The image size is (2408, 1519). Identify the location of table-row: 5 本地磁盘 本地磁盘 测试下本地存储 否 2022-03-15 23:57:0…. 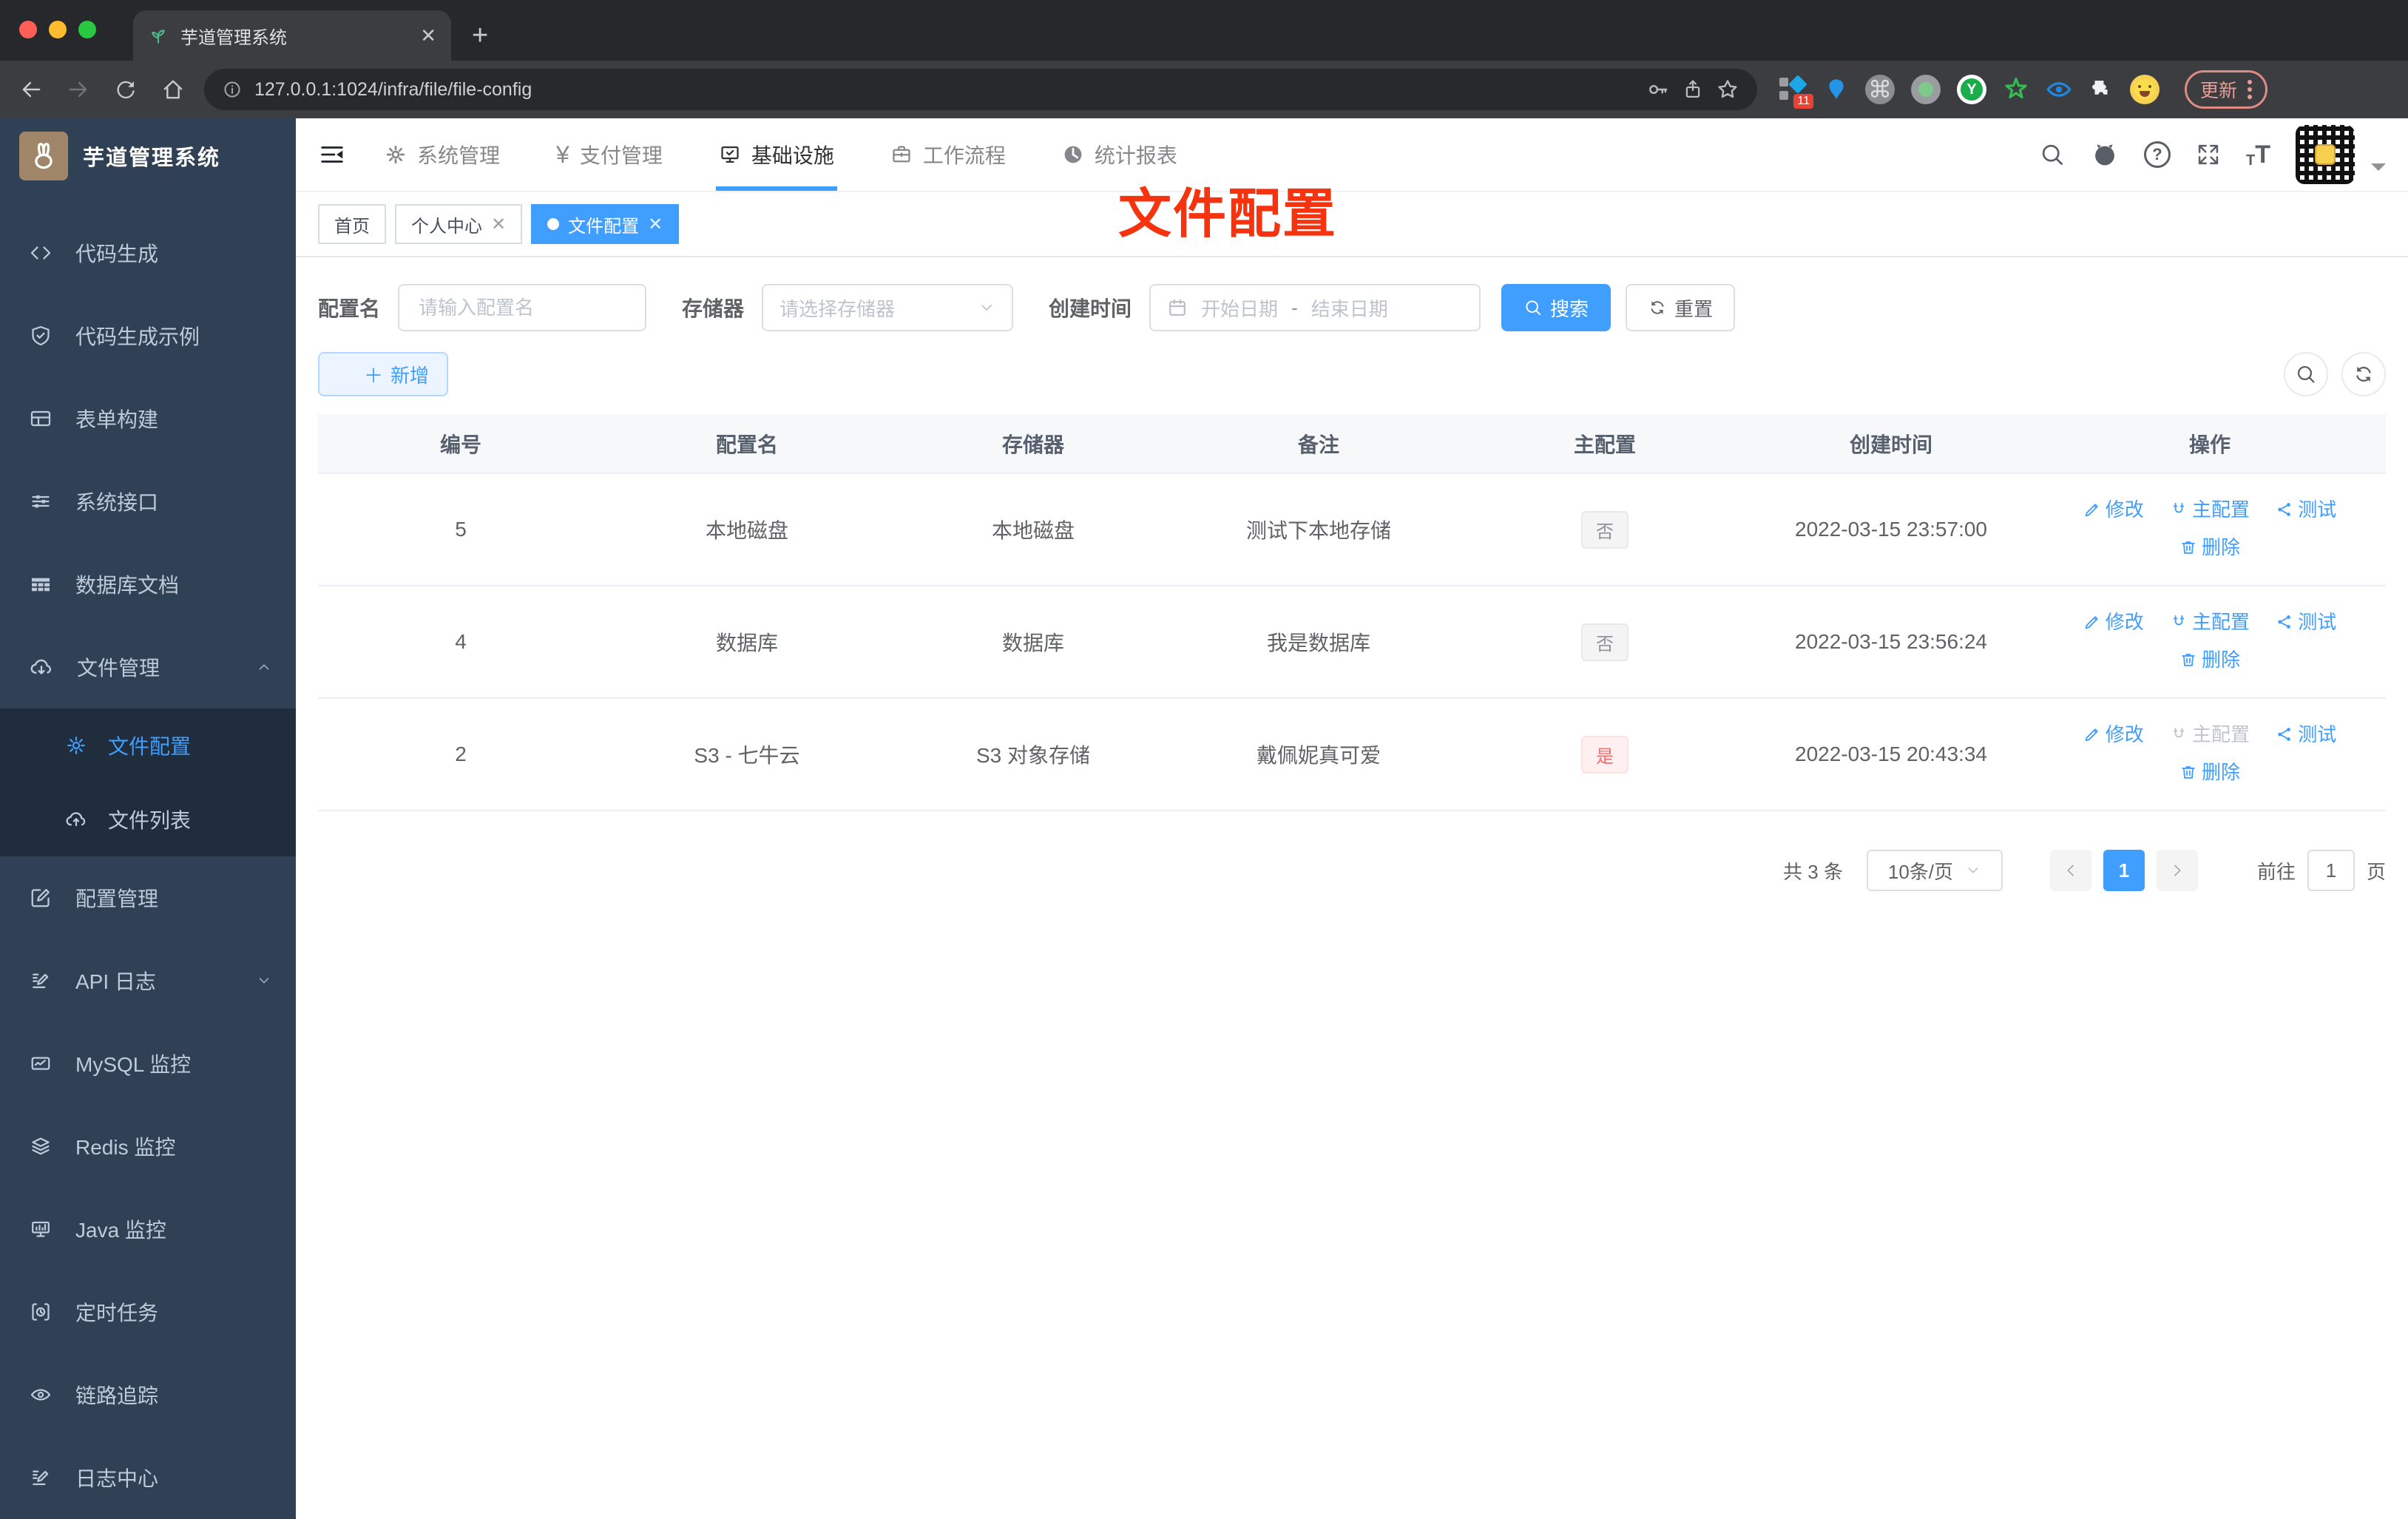
(1352, 529).